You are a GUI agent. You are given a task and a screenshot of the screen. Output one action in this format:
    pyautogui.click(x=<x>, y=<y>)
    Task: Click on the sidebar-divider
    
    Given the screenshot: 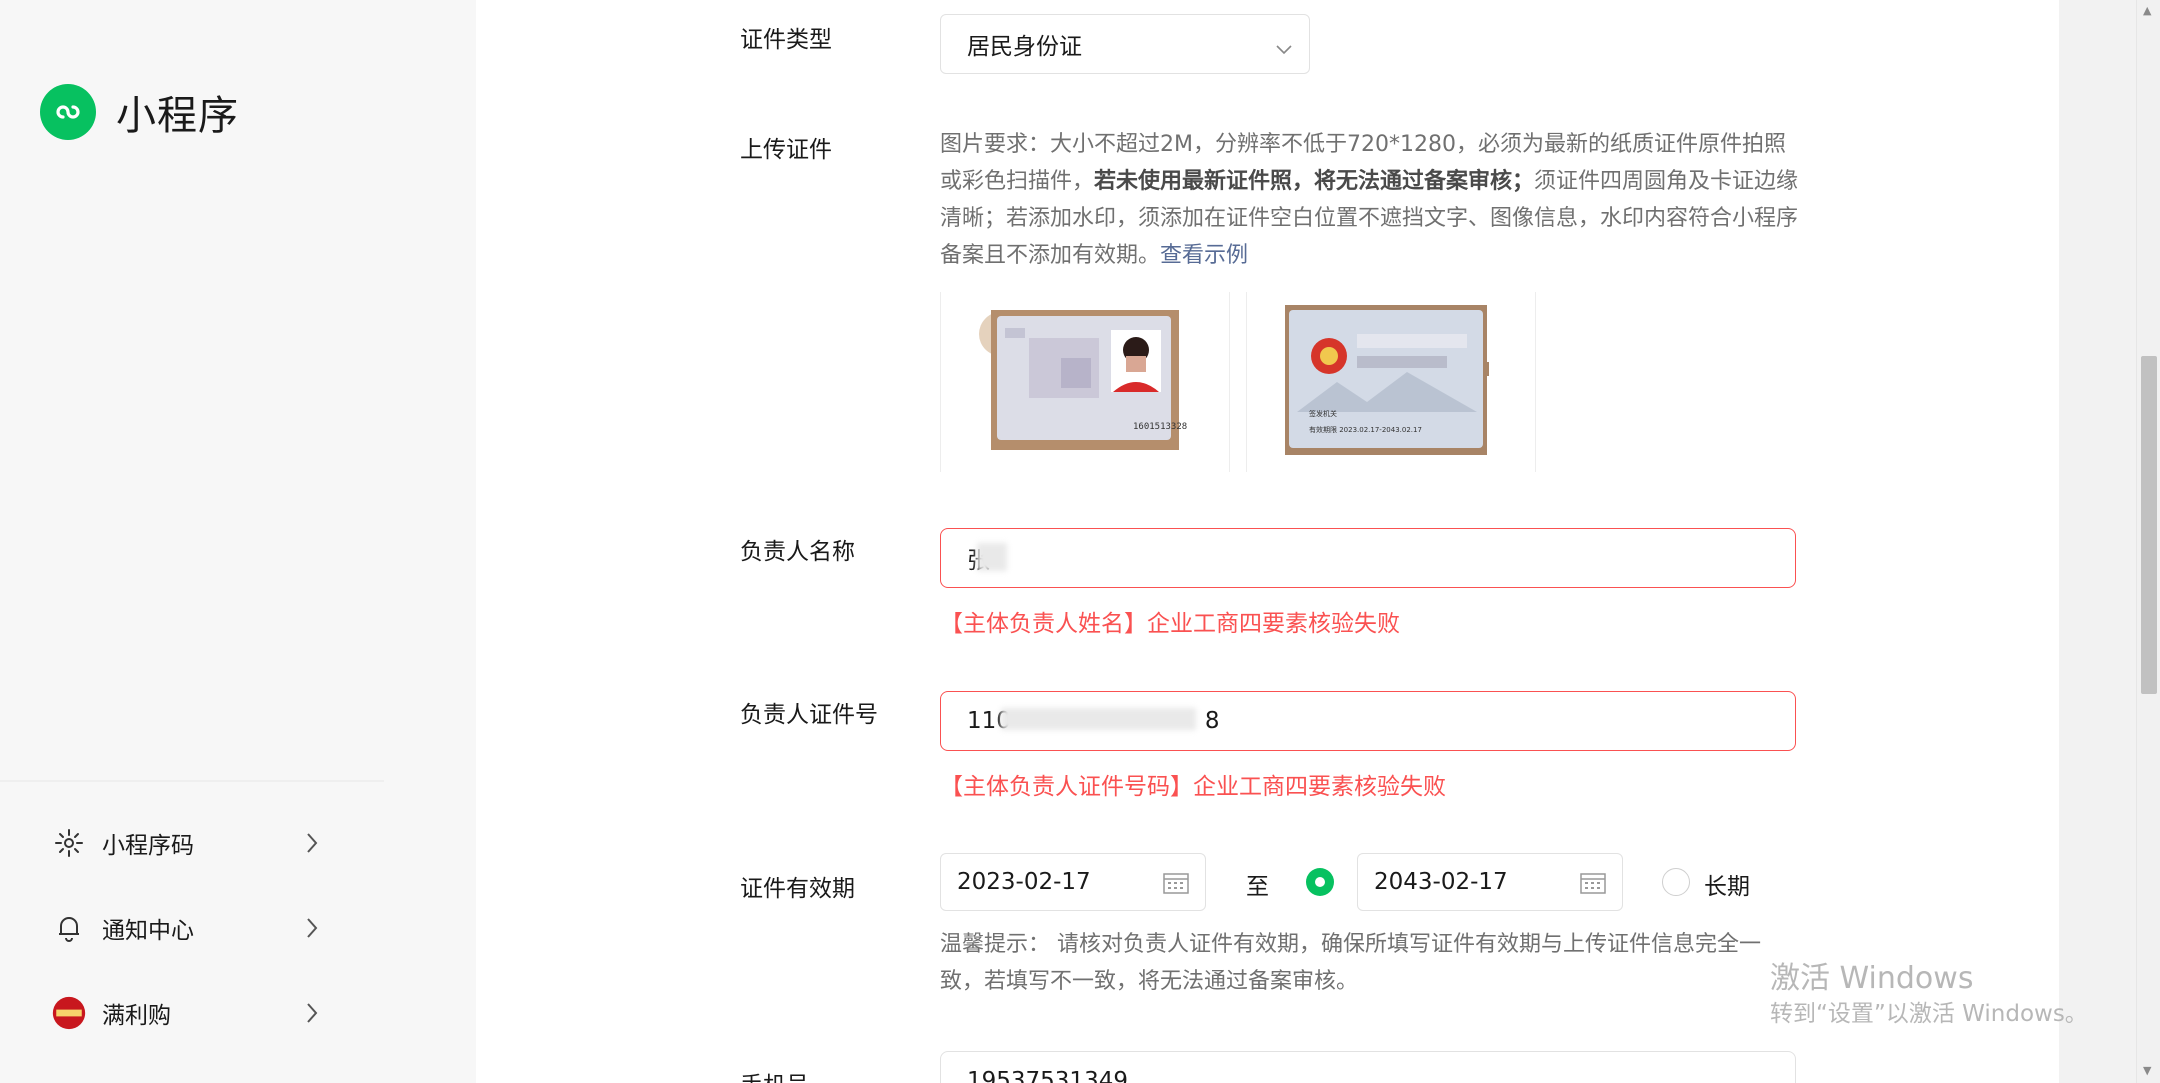 What is the action you would take?
    pyautogui.click(x=192, y=781)
    